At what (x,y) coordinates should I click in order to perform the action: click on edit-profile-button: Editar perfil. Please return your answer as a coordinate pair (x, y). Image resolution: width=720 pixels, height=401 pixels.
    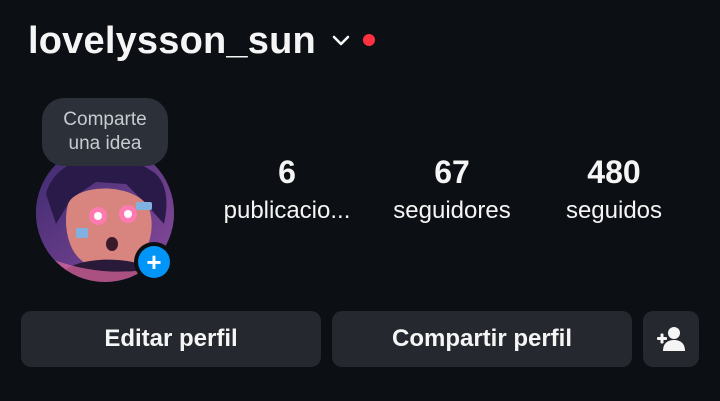
    Looking at the image, I should click on (171, 339).